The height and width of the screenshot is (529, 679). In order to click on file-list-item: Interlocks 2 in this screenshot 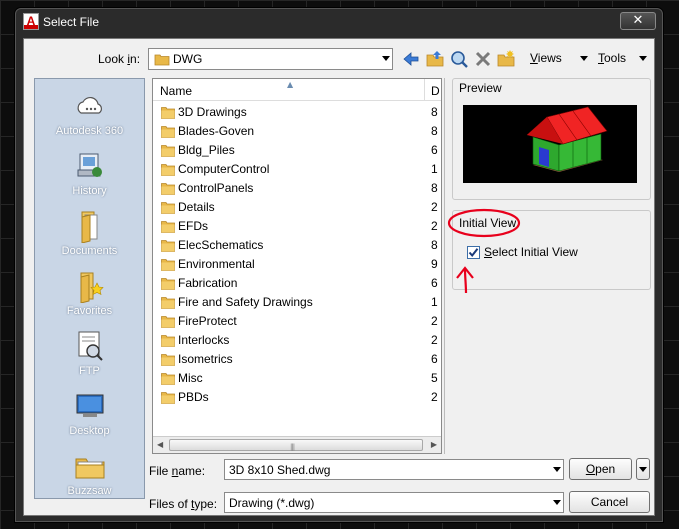, I will do `click(297, 340)`.